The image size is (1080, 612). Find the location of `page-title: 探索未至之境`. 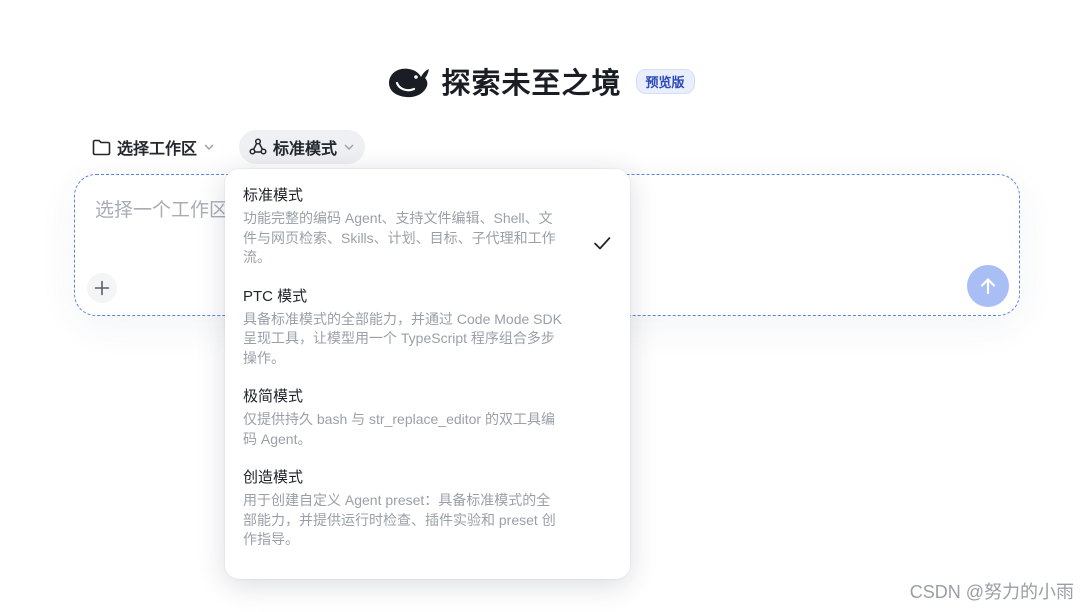

page-title: 探索未至之境 is located at coordinates (531, 84).